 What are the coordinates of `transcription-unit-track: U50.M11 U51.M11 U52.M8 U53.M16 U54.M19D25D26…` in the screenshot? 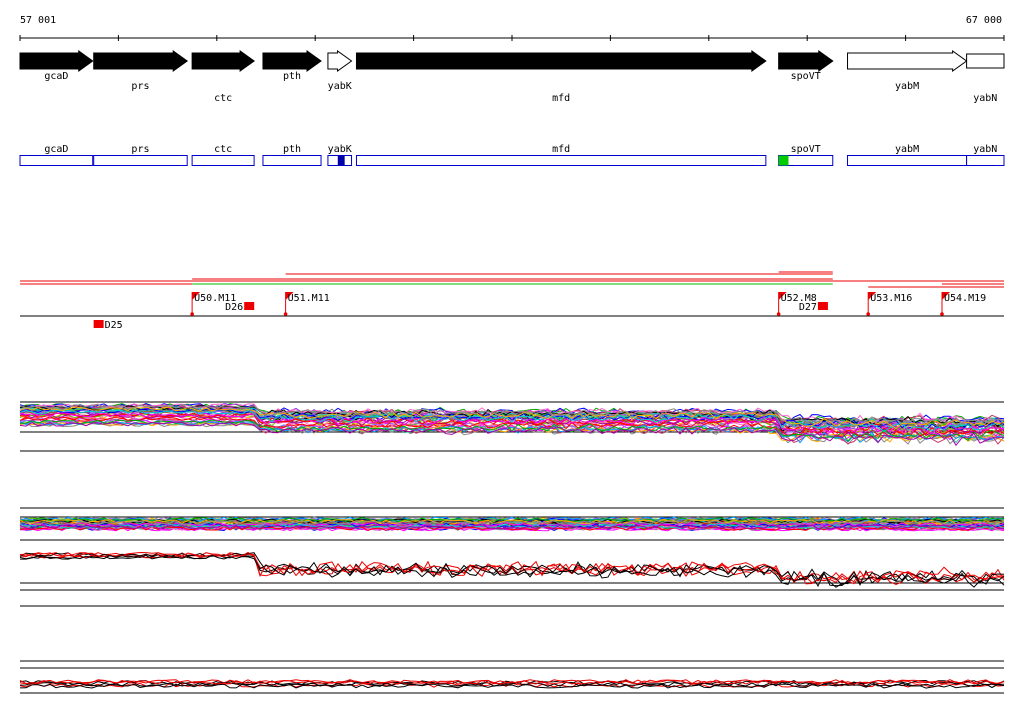 It's located at (512, 301).